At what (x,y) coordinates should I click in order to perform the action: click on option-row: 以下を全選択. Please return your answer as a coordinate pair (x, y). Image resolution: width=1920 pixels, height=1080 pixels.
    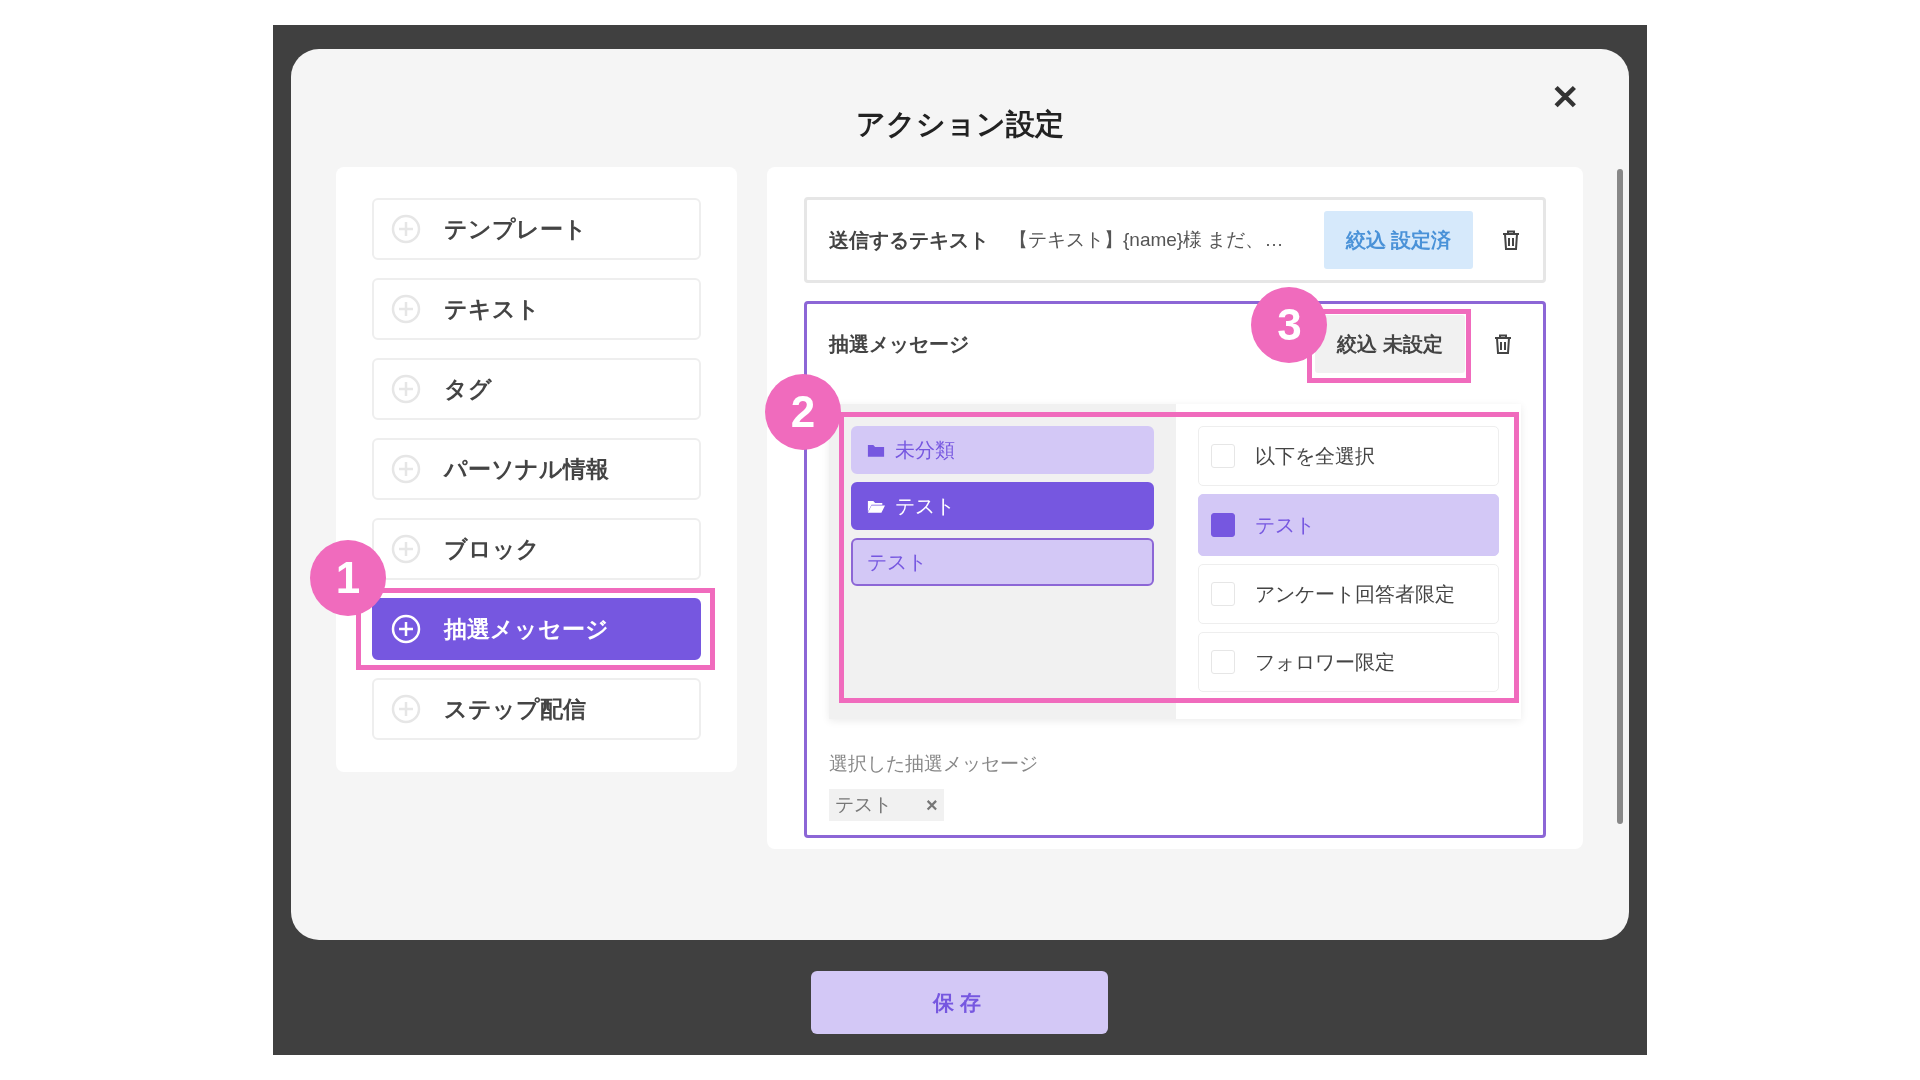
    Looking at the image, I should click on (1348, 456).